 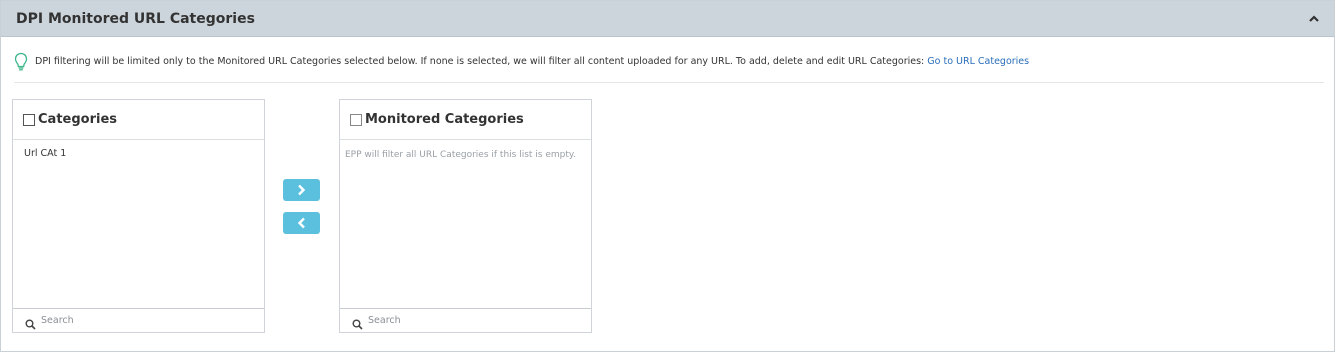 I want to click on lightbulb-icon, so click(x=21, y=62).